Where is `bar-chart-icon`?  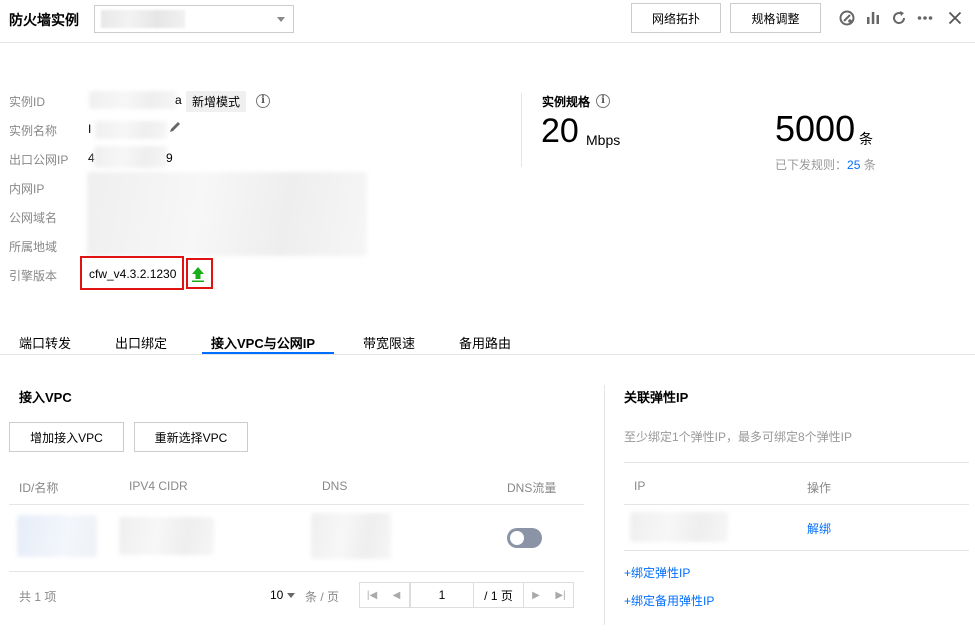
bar-chart-icon is located at coordinates (873, 18).